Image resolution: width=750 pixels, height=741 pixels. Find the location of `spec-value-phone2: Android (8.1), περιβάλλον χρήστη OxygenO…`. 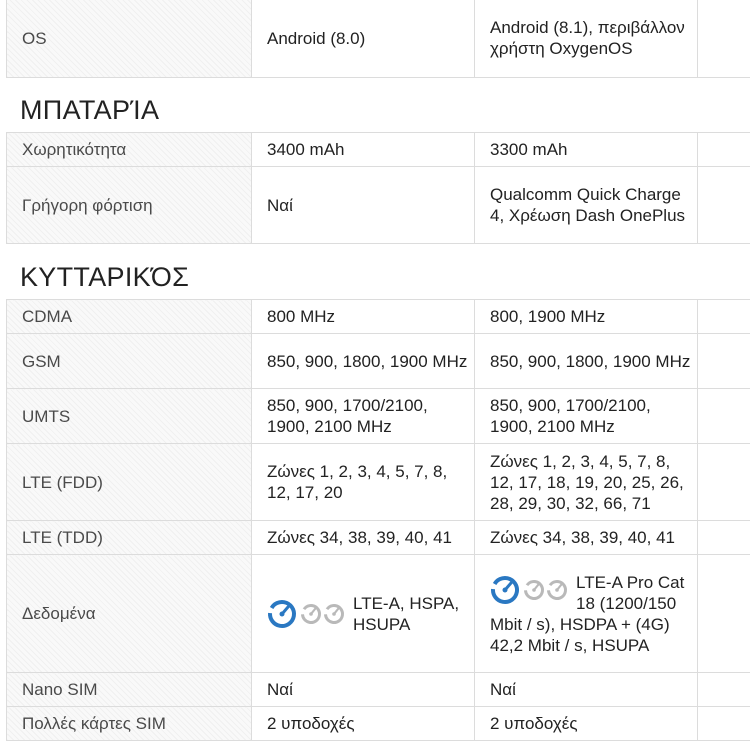

spec-value-phone2: Android (8.1), περιβάλλον χρήστη OxygenO… is located at coordinates (586, 39).